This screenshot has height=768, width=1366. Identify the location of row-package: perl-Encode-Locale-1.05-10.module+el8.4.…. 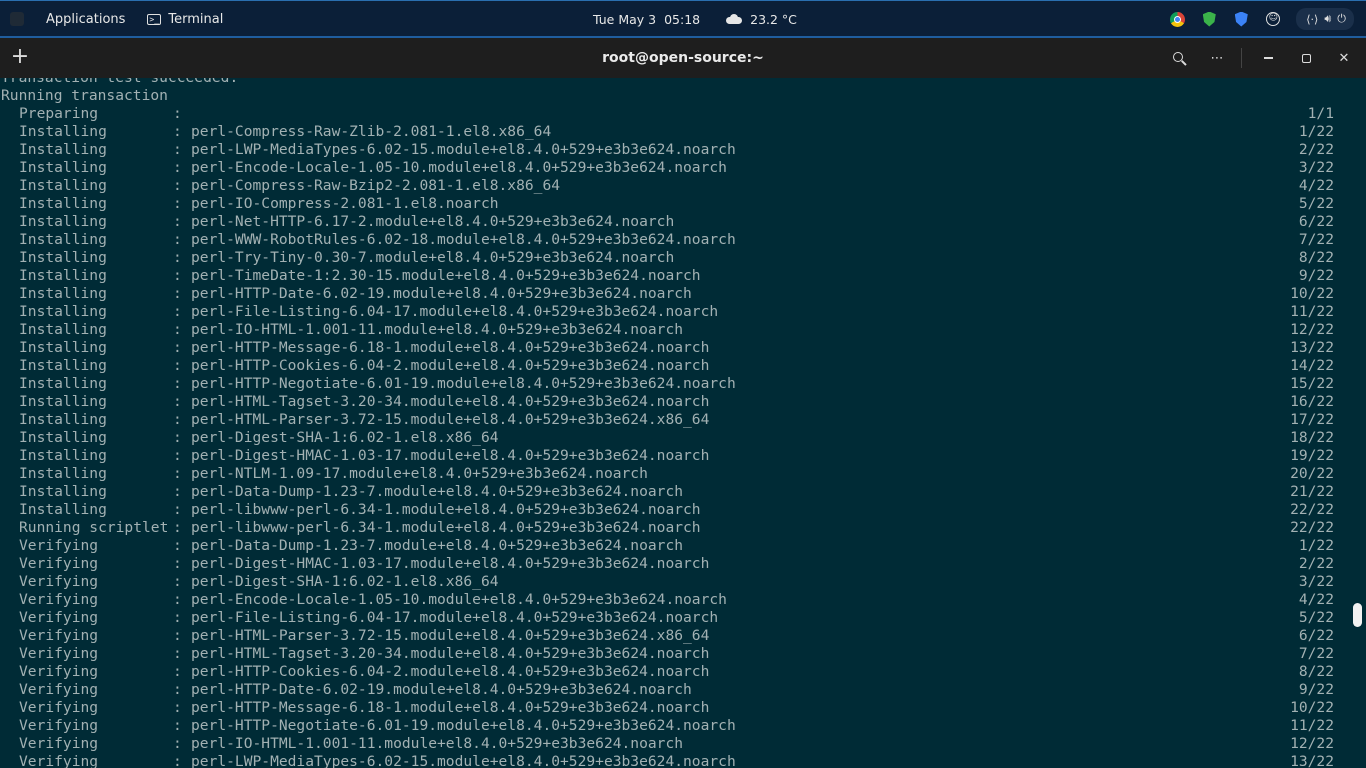
(459, 599).